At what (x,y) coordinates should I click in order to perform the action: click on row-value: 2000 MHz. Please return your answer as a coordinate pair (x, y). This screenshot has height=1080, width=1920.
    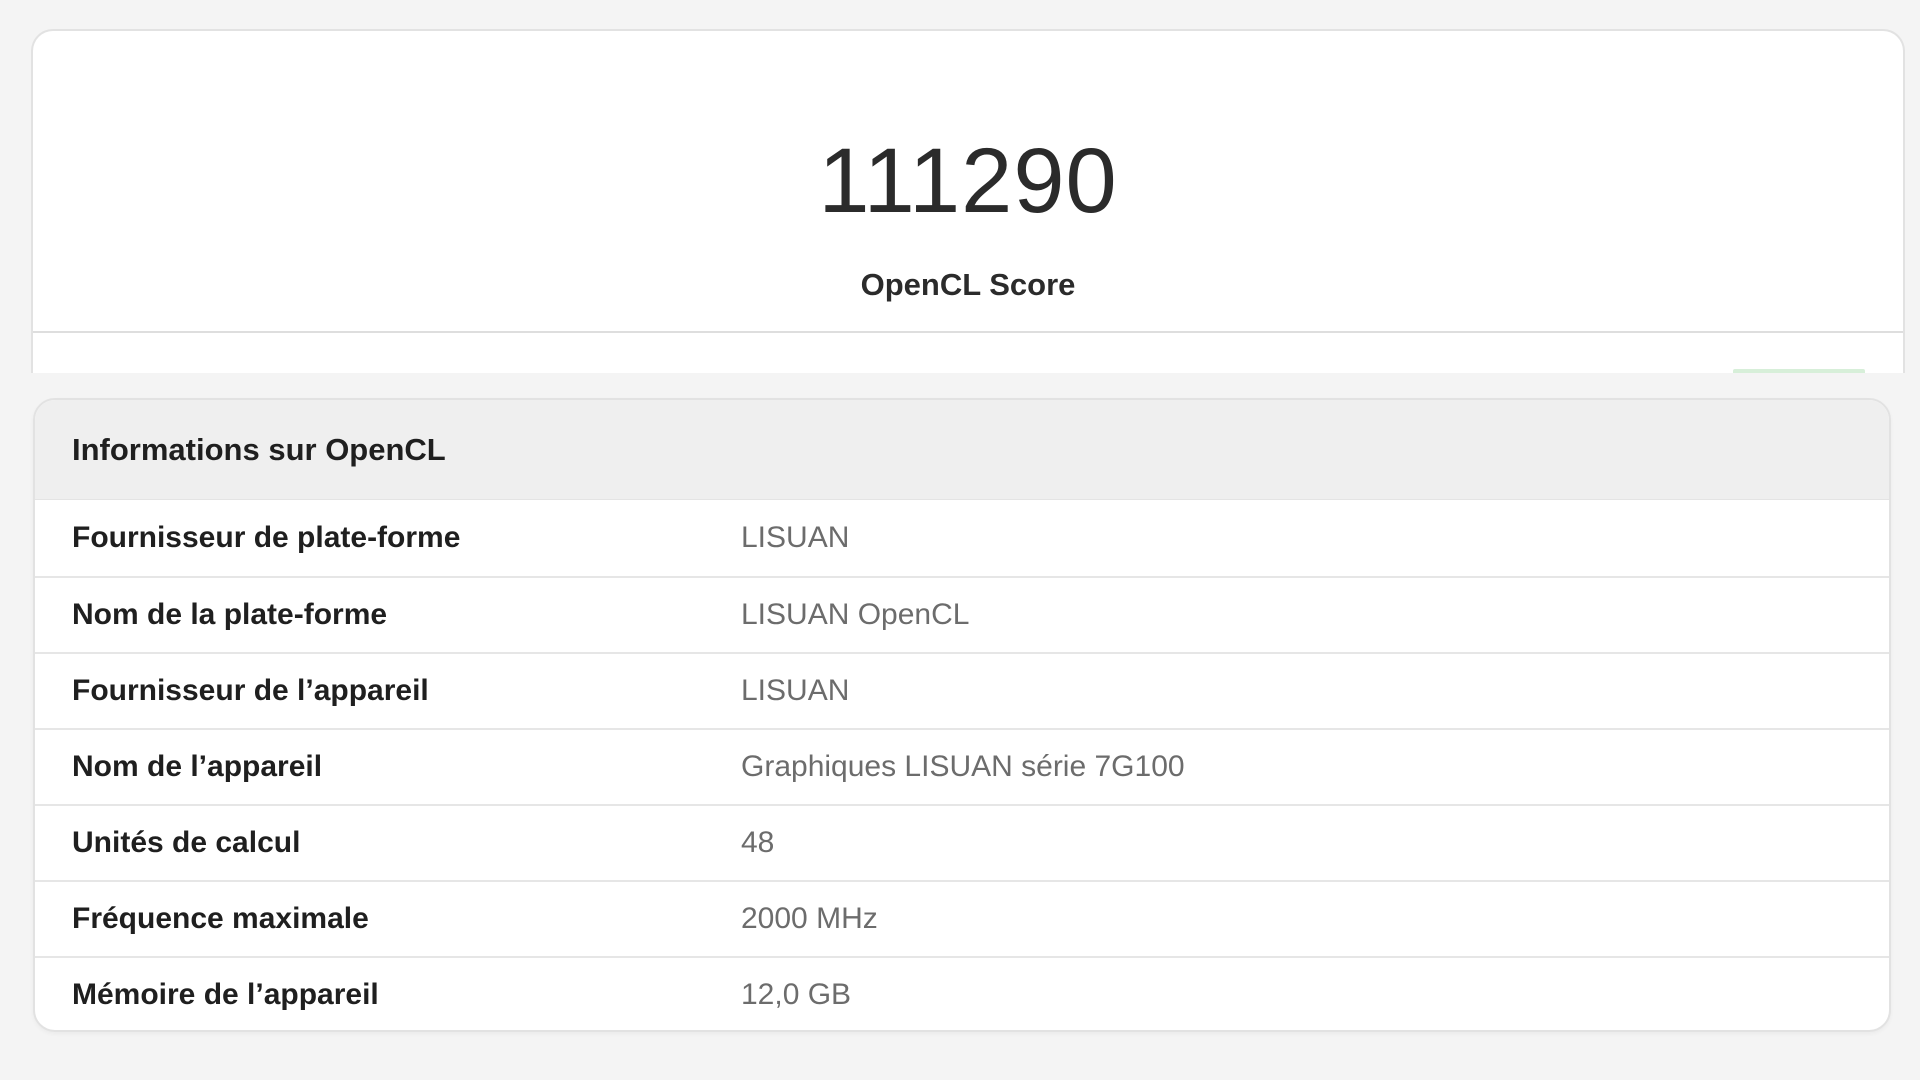
    Looking at the image, I should click on (809, 918).